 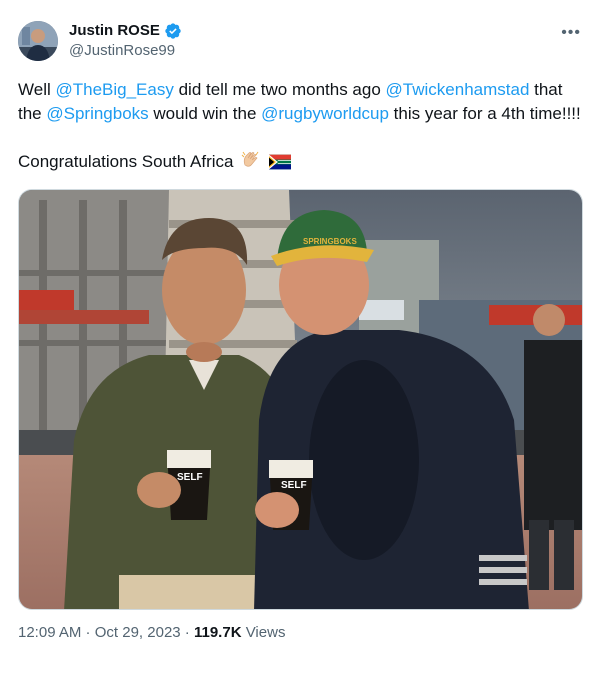 I want to click on text-segment: Well, so click(x=37, y=89).